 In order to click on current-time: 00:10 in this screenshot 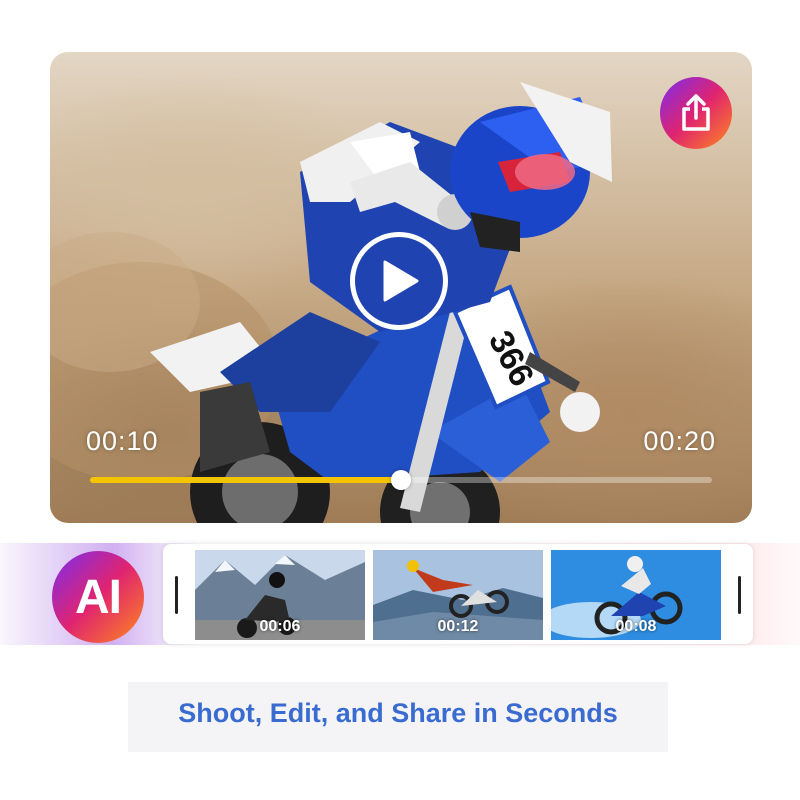, I will do `click(122, 441)`.